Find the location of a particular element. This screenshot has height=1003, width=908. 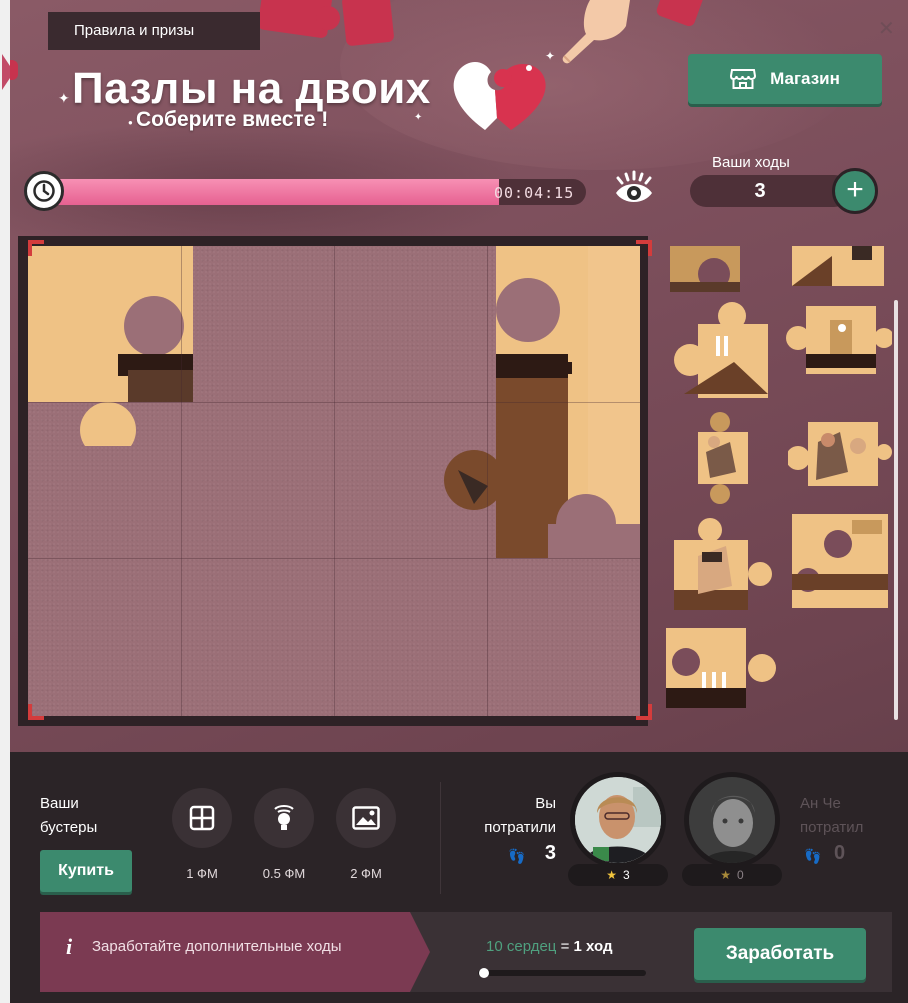

sparkle-icon: ● is located at coordinates (130, 122).